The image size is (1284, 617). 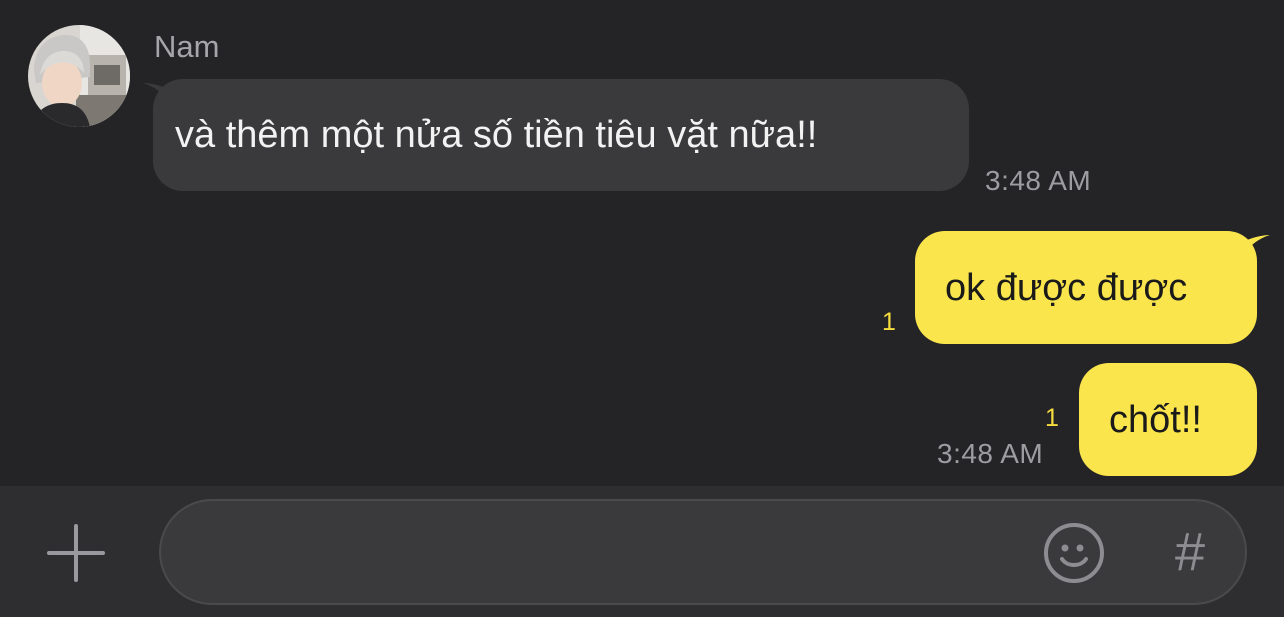 I want to click on message-input-field: #, so click(x=703, y=552).